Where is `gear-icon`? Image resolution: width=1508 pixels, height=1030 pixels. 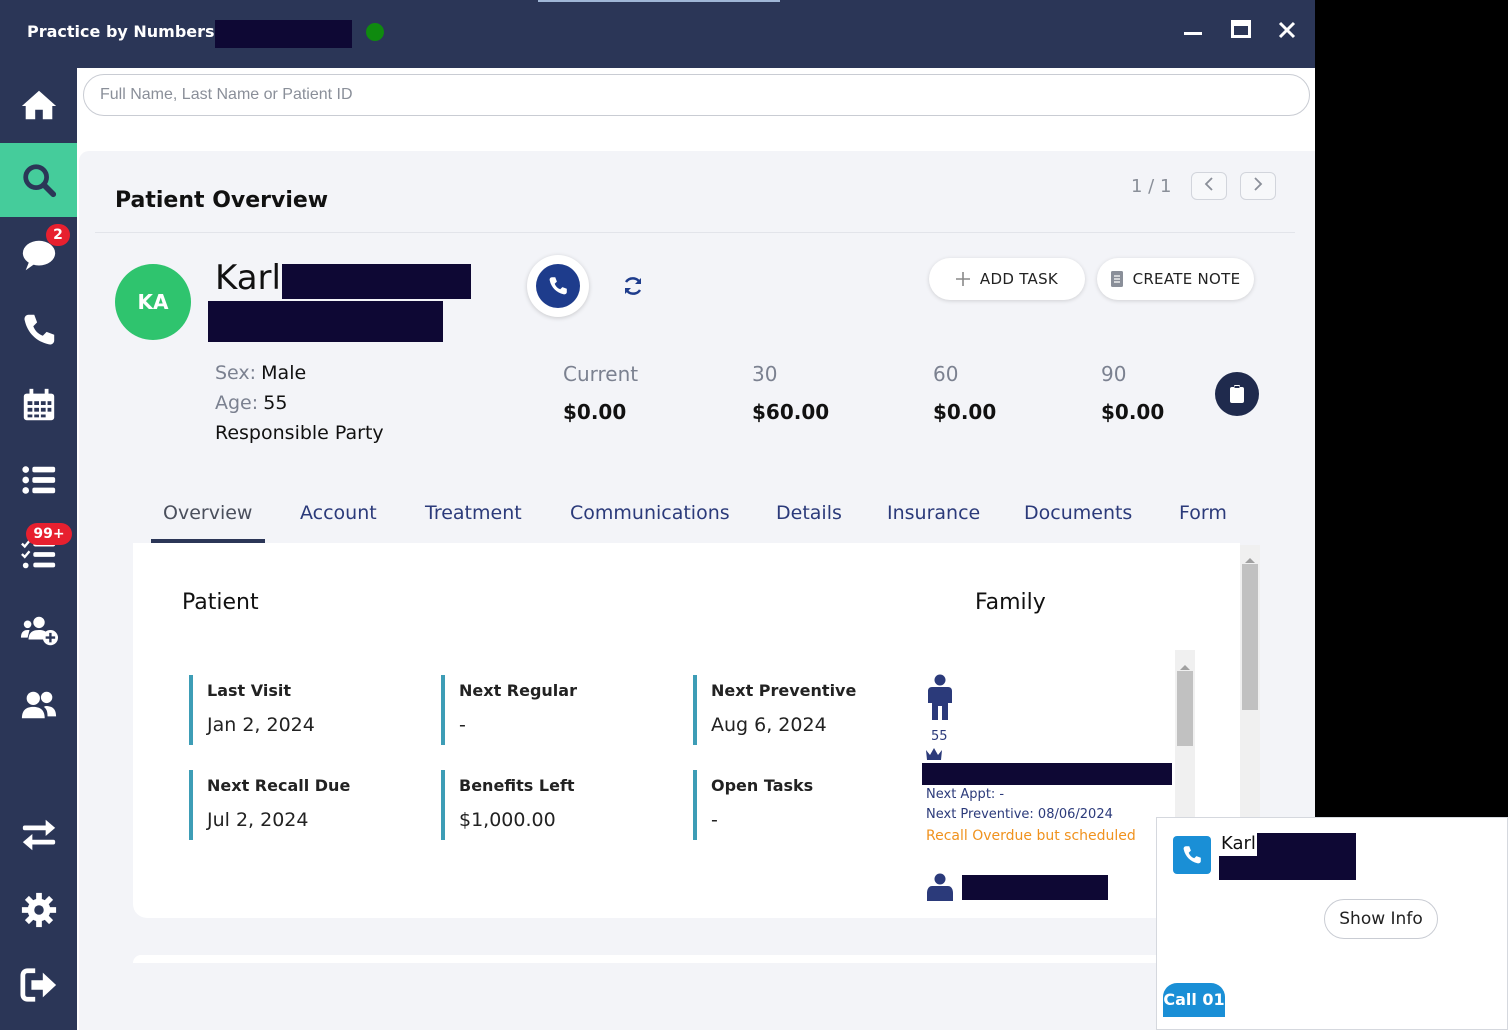
gear-icon is located at coordinates (38, 910).